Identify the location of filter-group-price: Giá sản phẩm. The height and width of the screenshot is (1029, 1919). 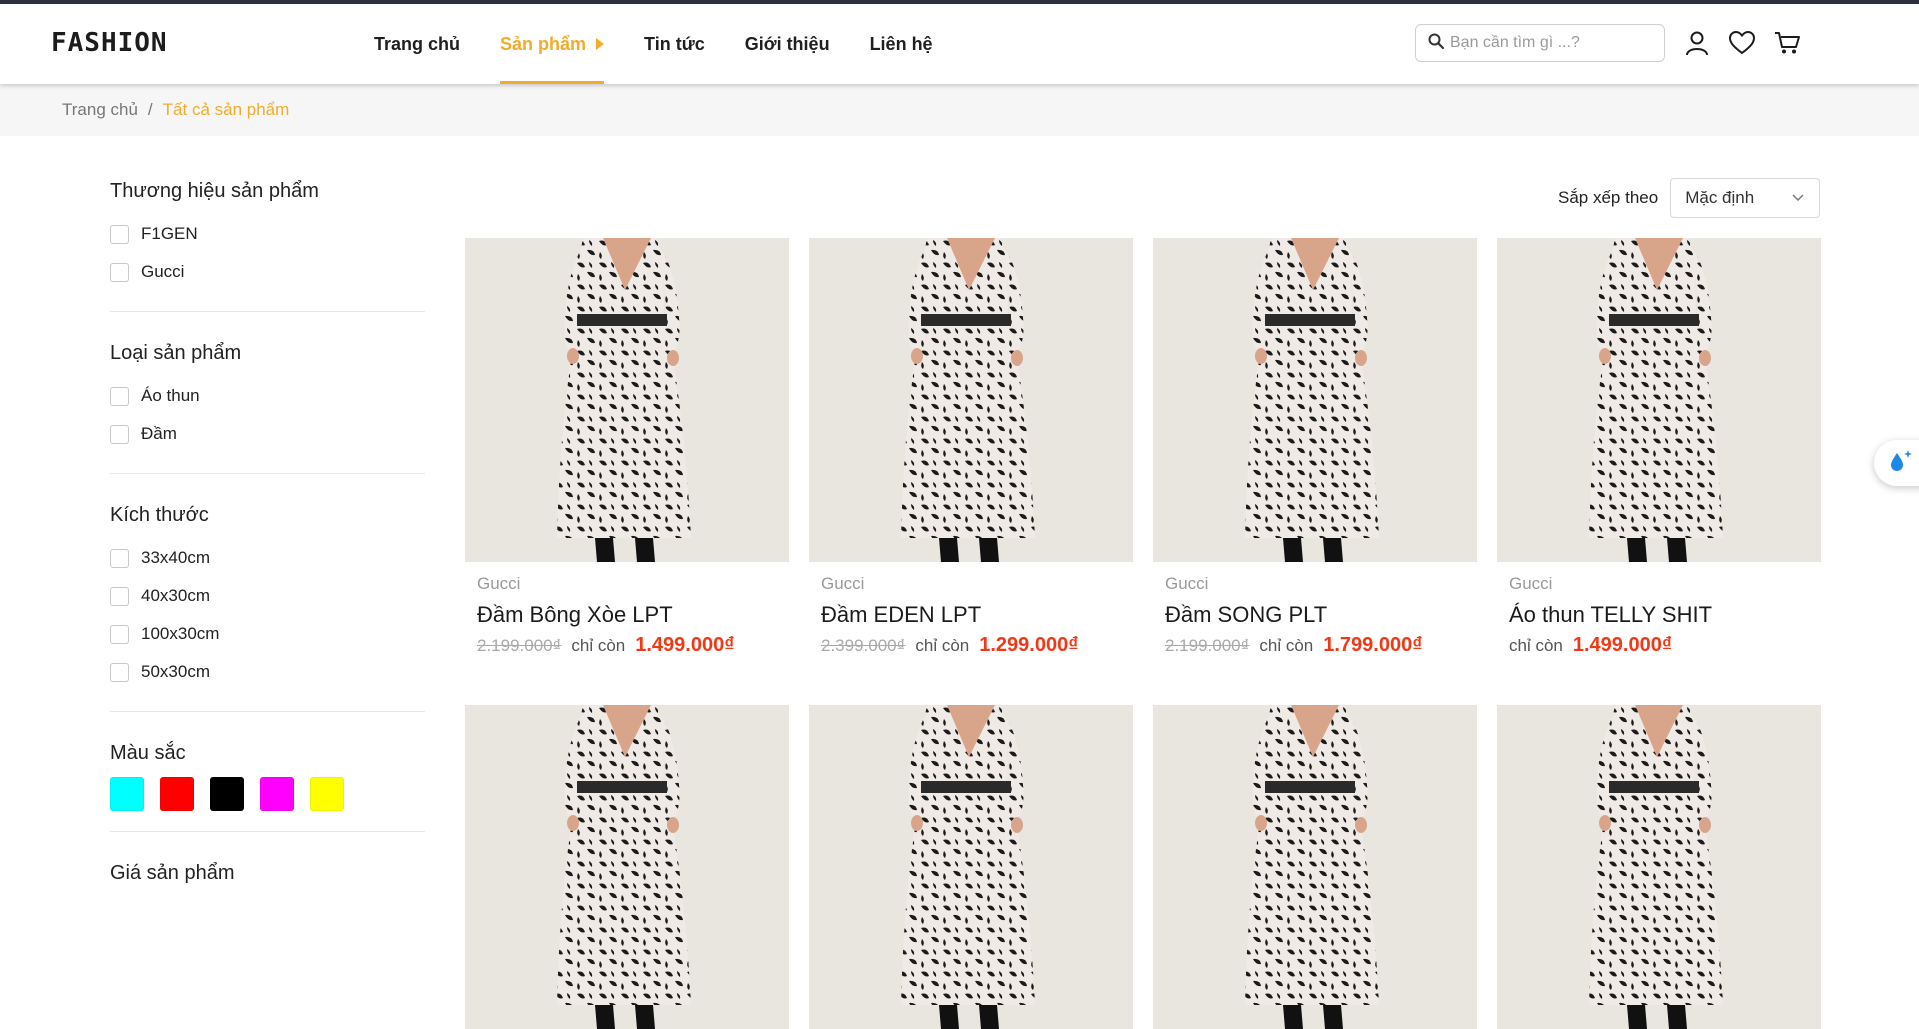
(267, 873).